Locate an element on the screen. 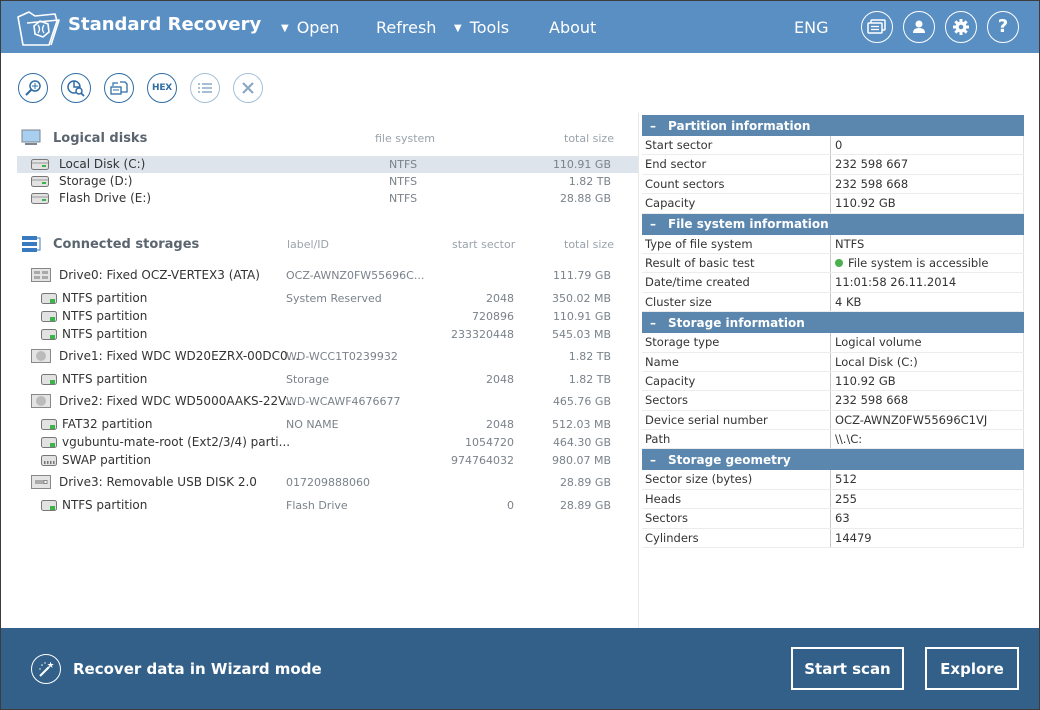 The image size is (1040, 710). disk-total-size: 110.91 GB is located at coordinates (581, 164).